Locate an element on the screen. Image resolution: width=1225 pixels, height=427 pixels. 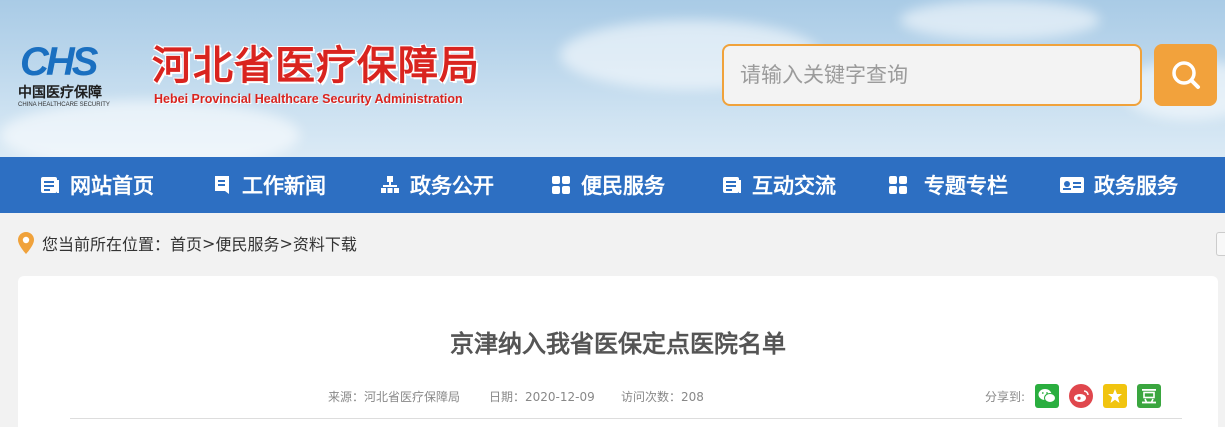
douban-icon is located at coordinates (1149, 396).